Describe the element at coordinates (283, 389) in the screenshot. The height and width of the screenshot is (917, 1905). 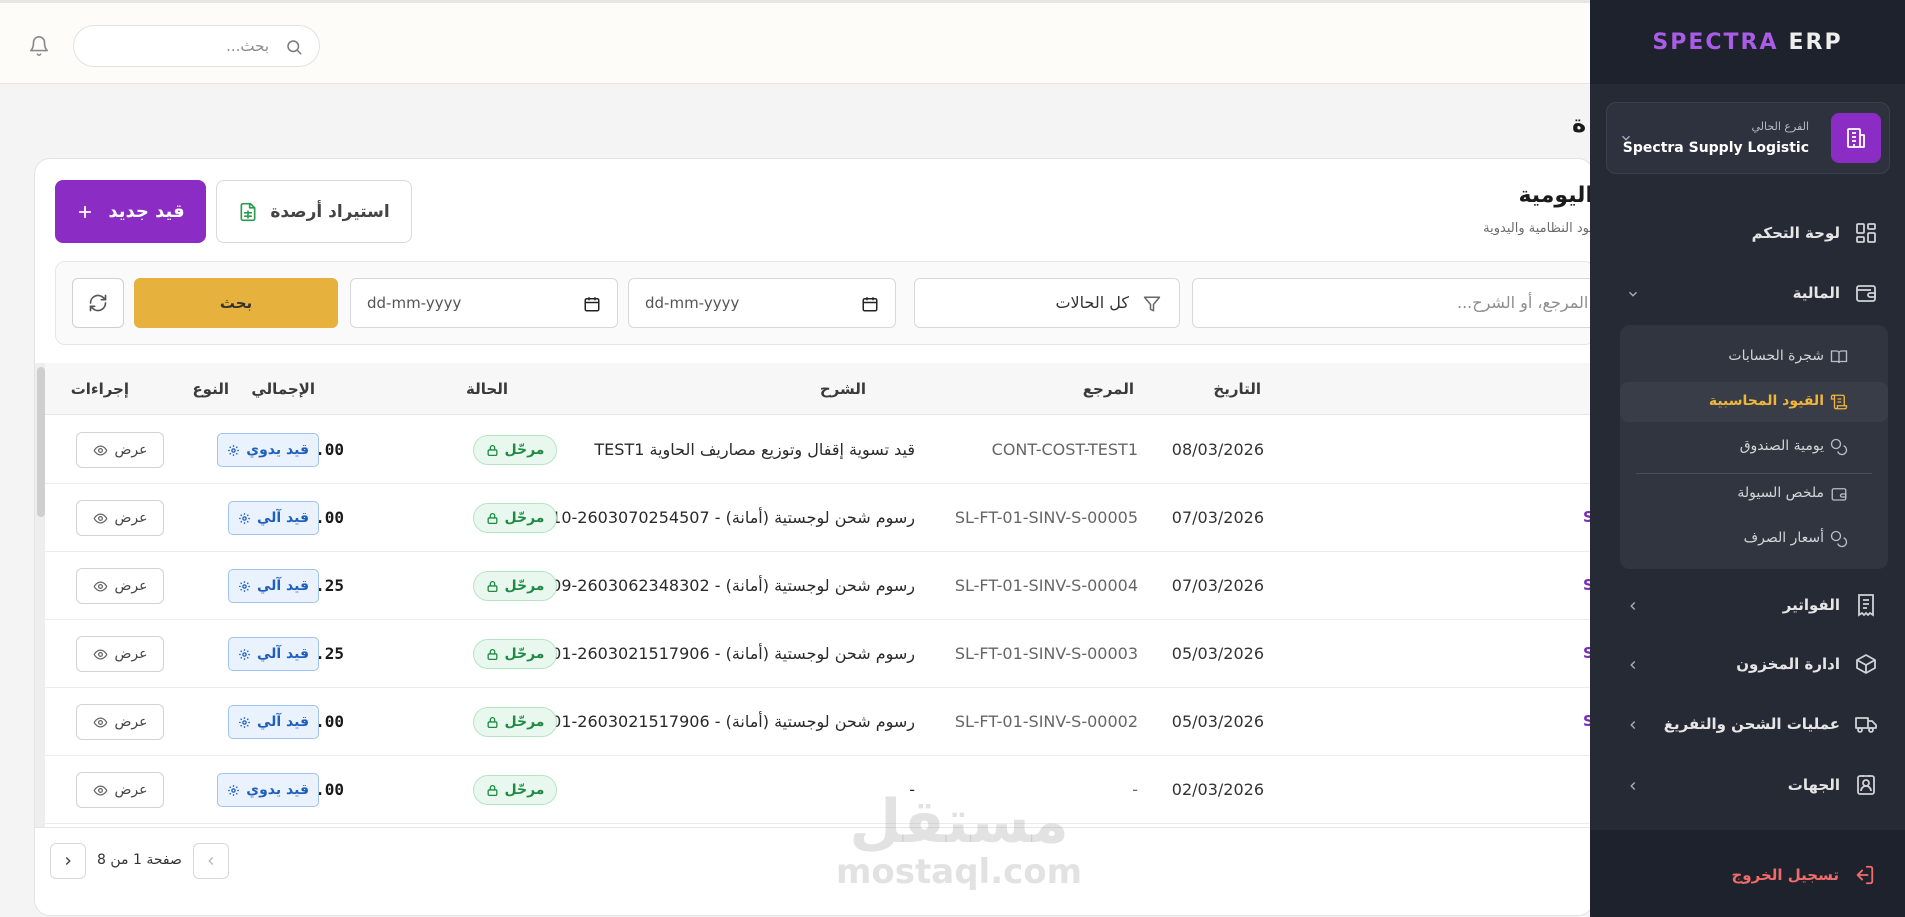
I see `column-header-total: الإجمالي` at that location.